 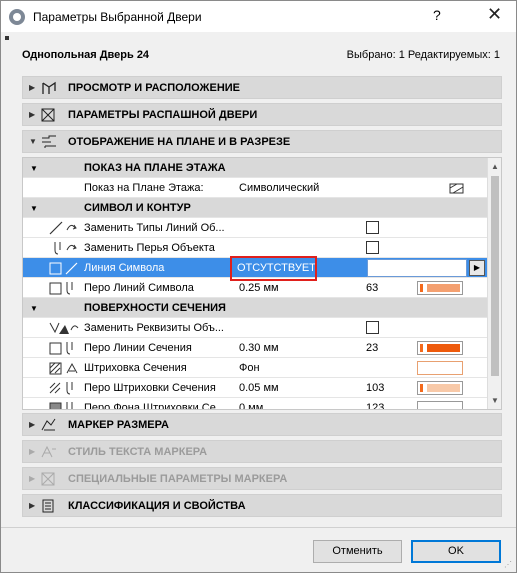 I want to click on view-placement-icon, so click(x=49, y=87).